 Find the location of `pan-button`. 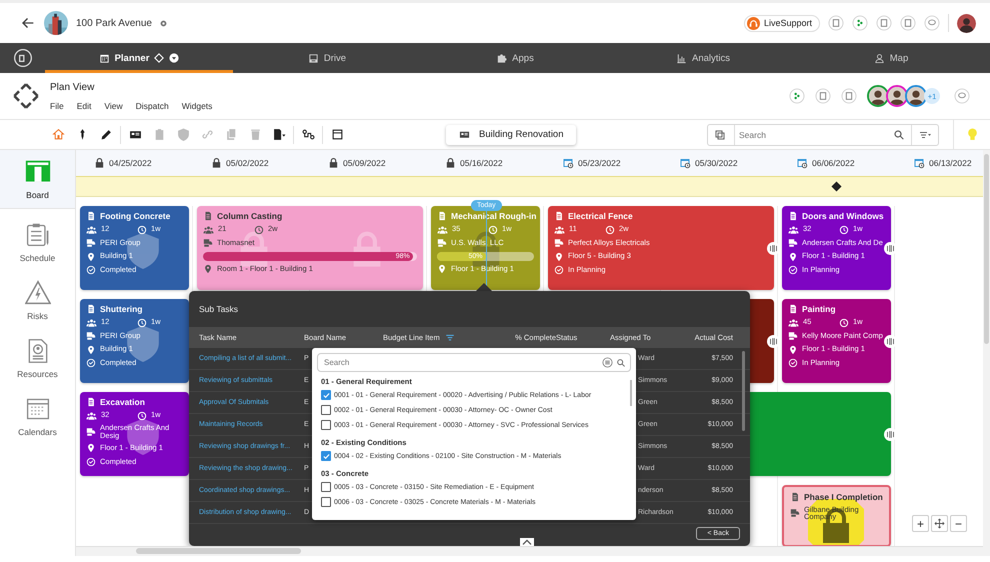

pan-button is located at coordinates (939, 523).